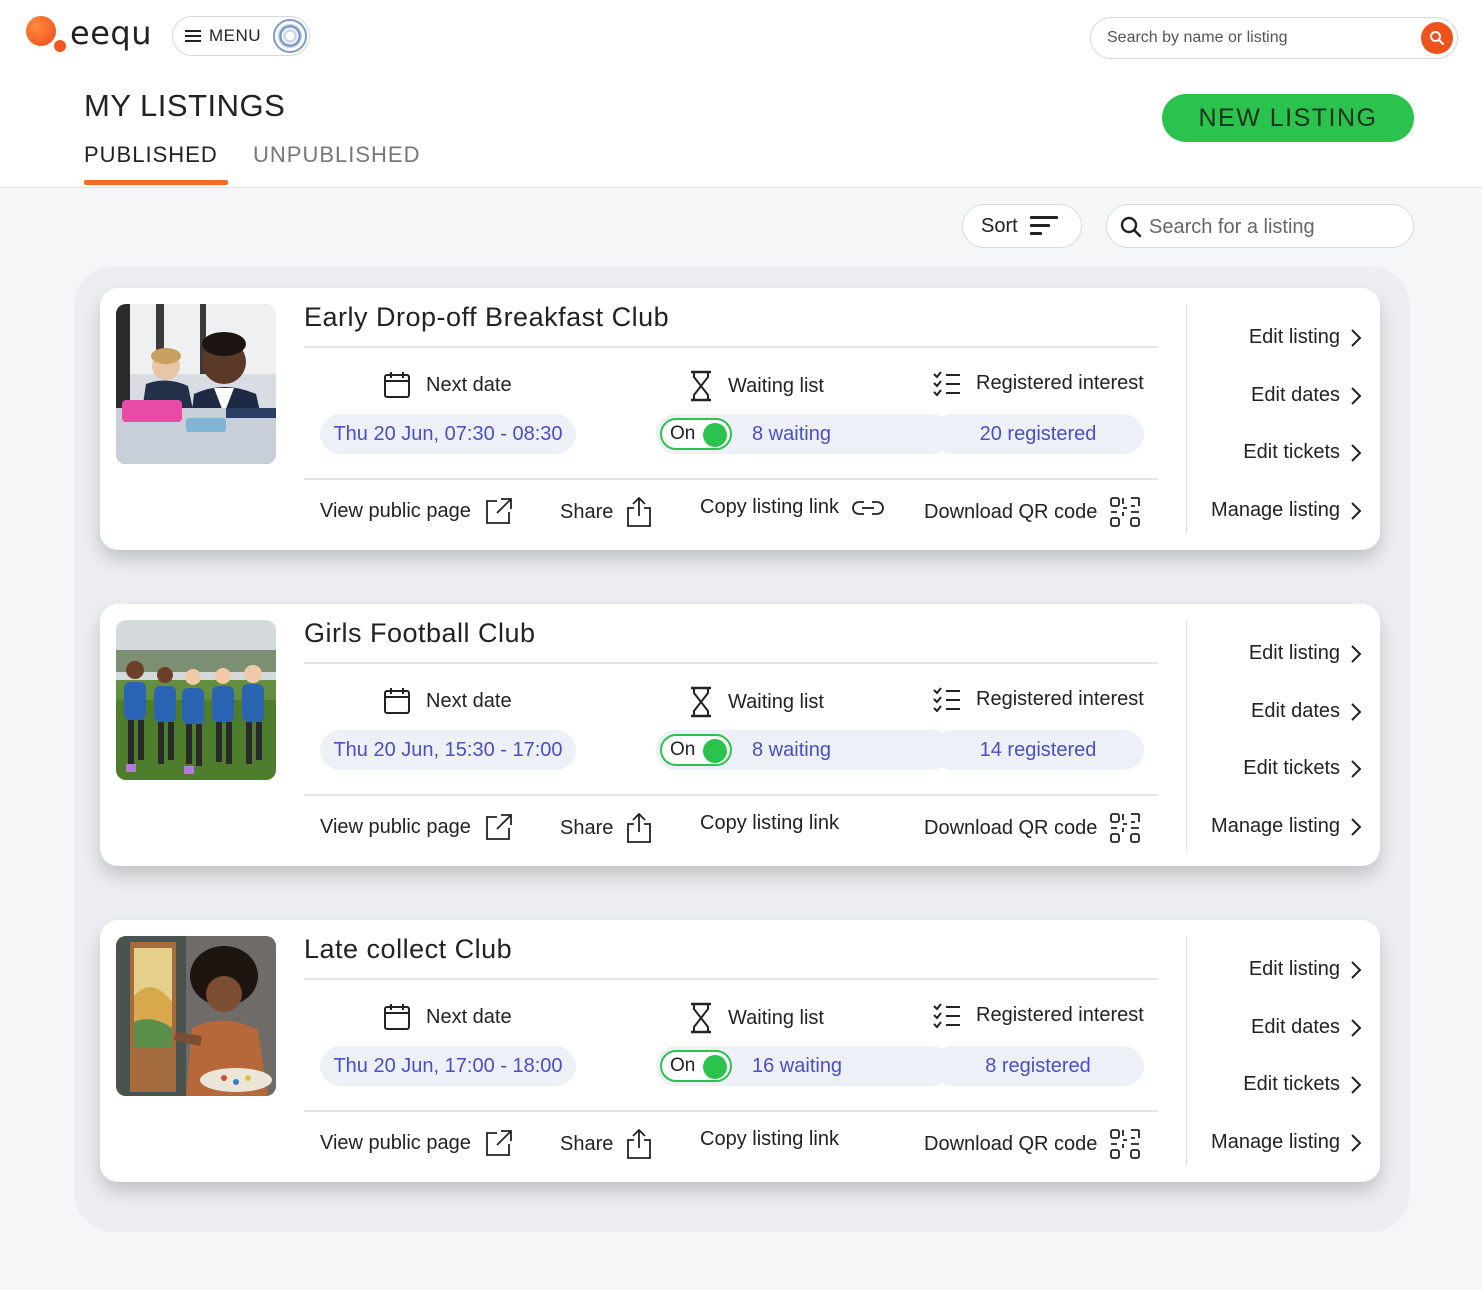 This screenshot has width=1482, height=1290. What do you see at coordinates (60, 46) in the screenshot?
I see `logo-small-dot-icon` at bounding box center [60, 46].